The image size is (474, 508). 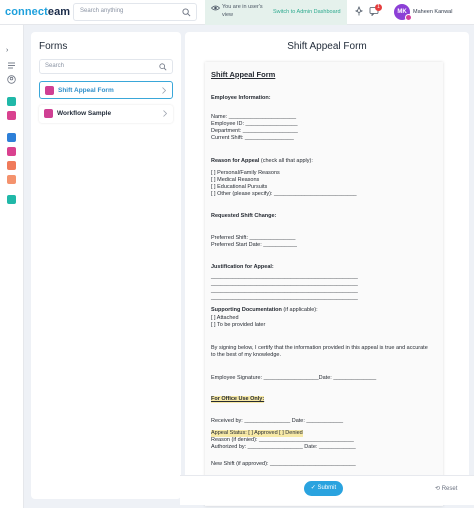 I want to click on menu-lines-icon, so click(x=11, y=65).